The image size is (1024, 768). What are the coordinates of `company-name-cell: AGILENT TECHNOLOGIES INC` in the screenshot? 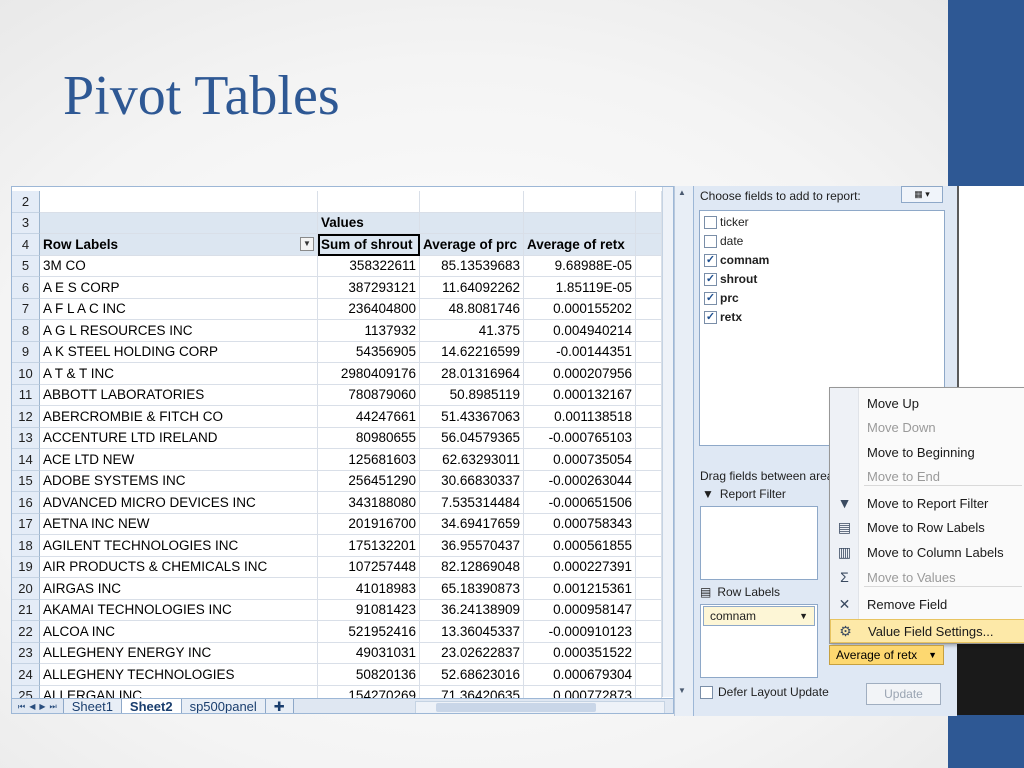 It's located at (179, 546).